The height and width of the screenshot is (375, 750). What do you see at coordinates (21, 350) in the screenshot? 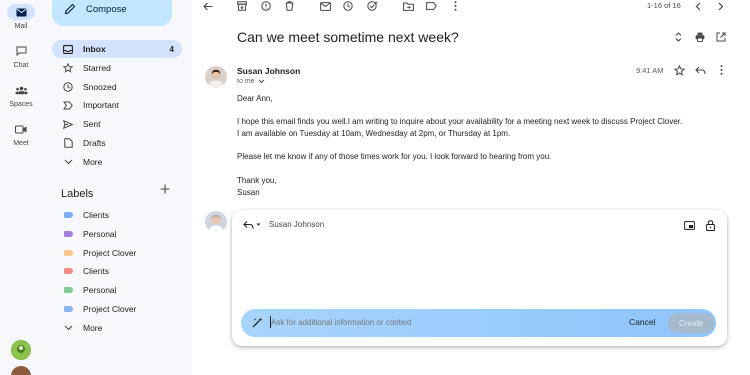
I see `account-avatar` at bounding box center [21, 350].